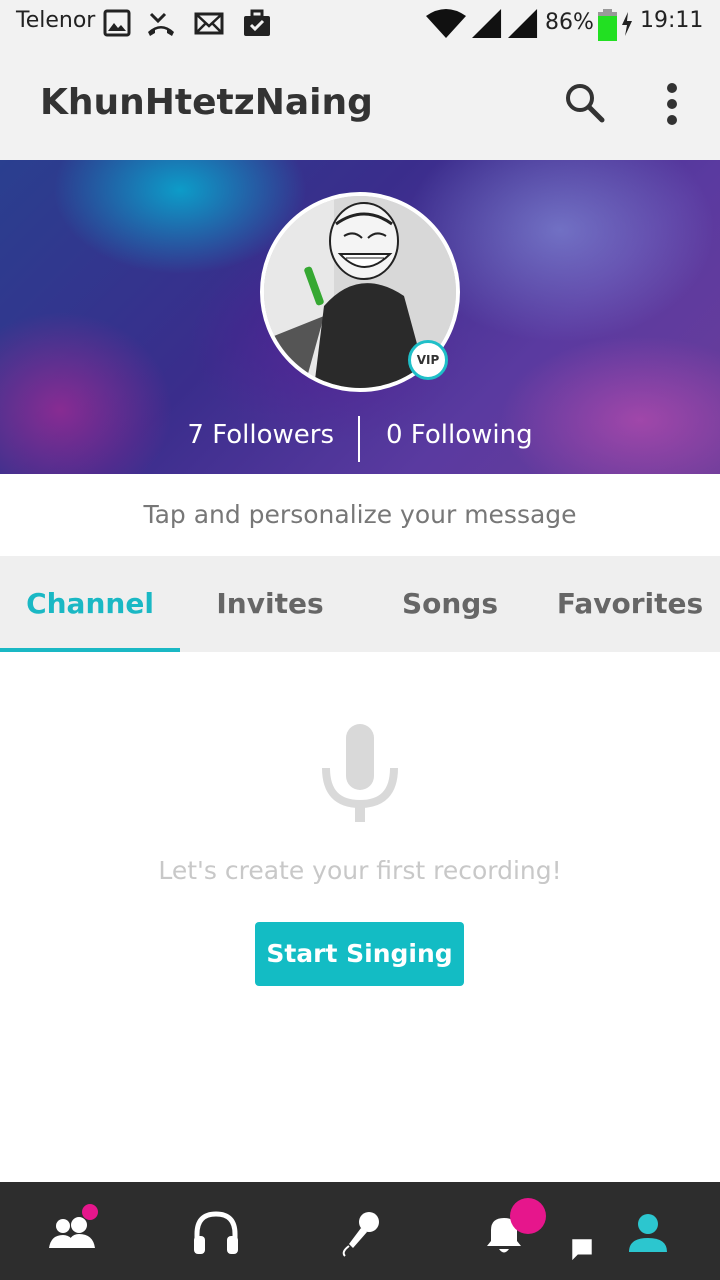 This screenshot has height=1280, width=720. I want to click on follow-stats: 7 Followers 0 Following, so click(360, 439).